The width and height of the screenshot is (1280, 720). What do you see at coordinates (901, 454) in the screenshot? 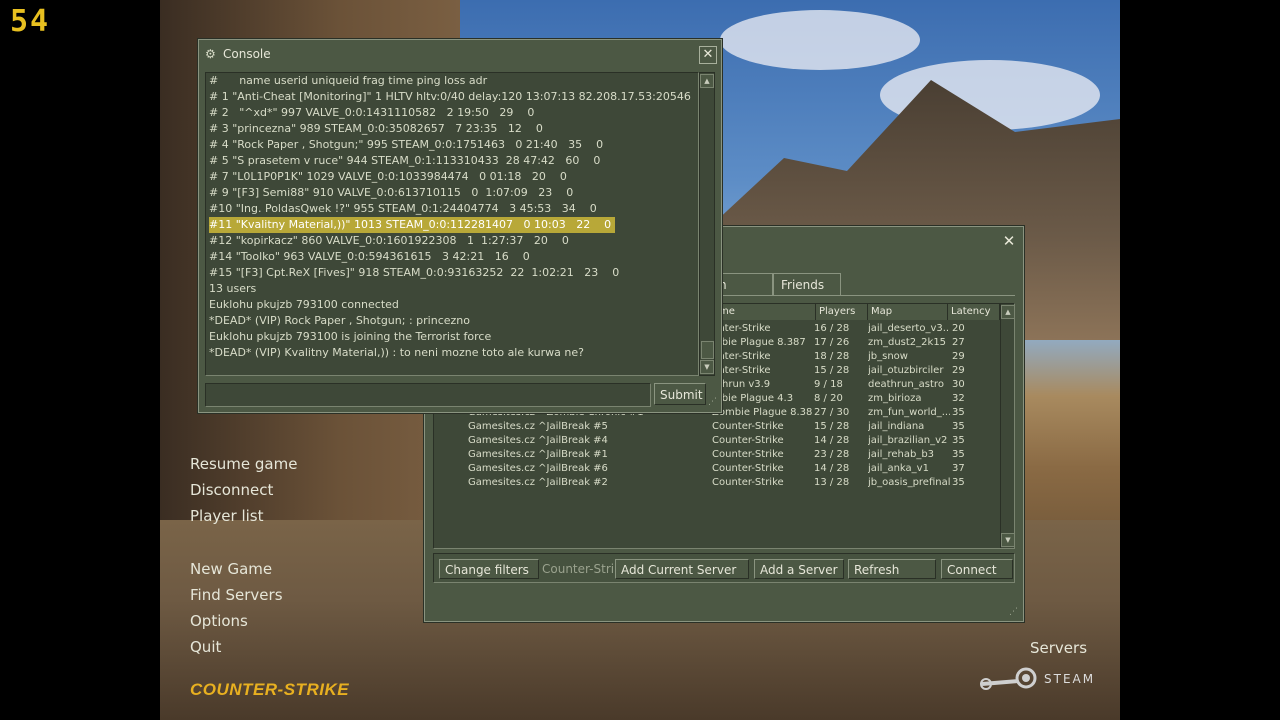
I see `server-map: jail_rehab_b3` at bounding box center [901, 454].